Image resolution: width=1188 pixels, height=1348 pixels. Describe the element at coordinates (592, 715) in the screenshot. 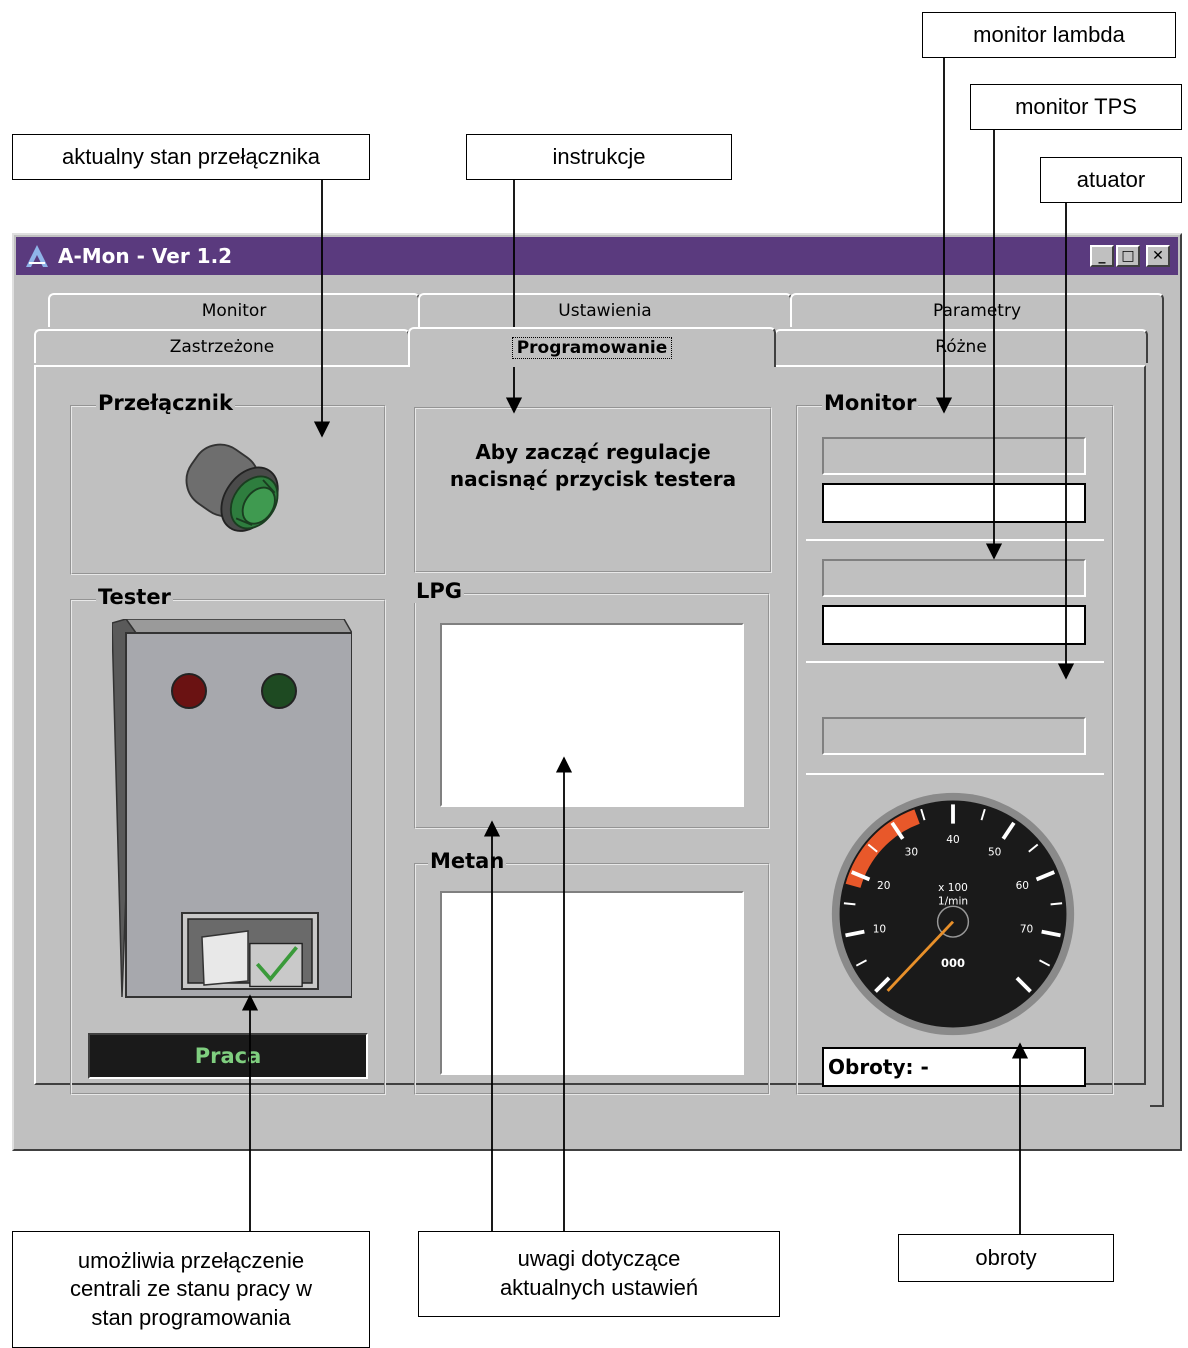

I see `lpg-notes-area` at that location.